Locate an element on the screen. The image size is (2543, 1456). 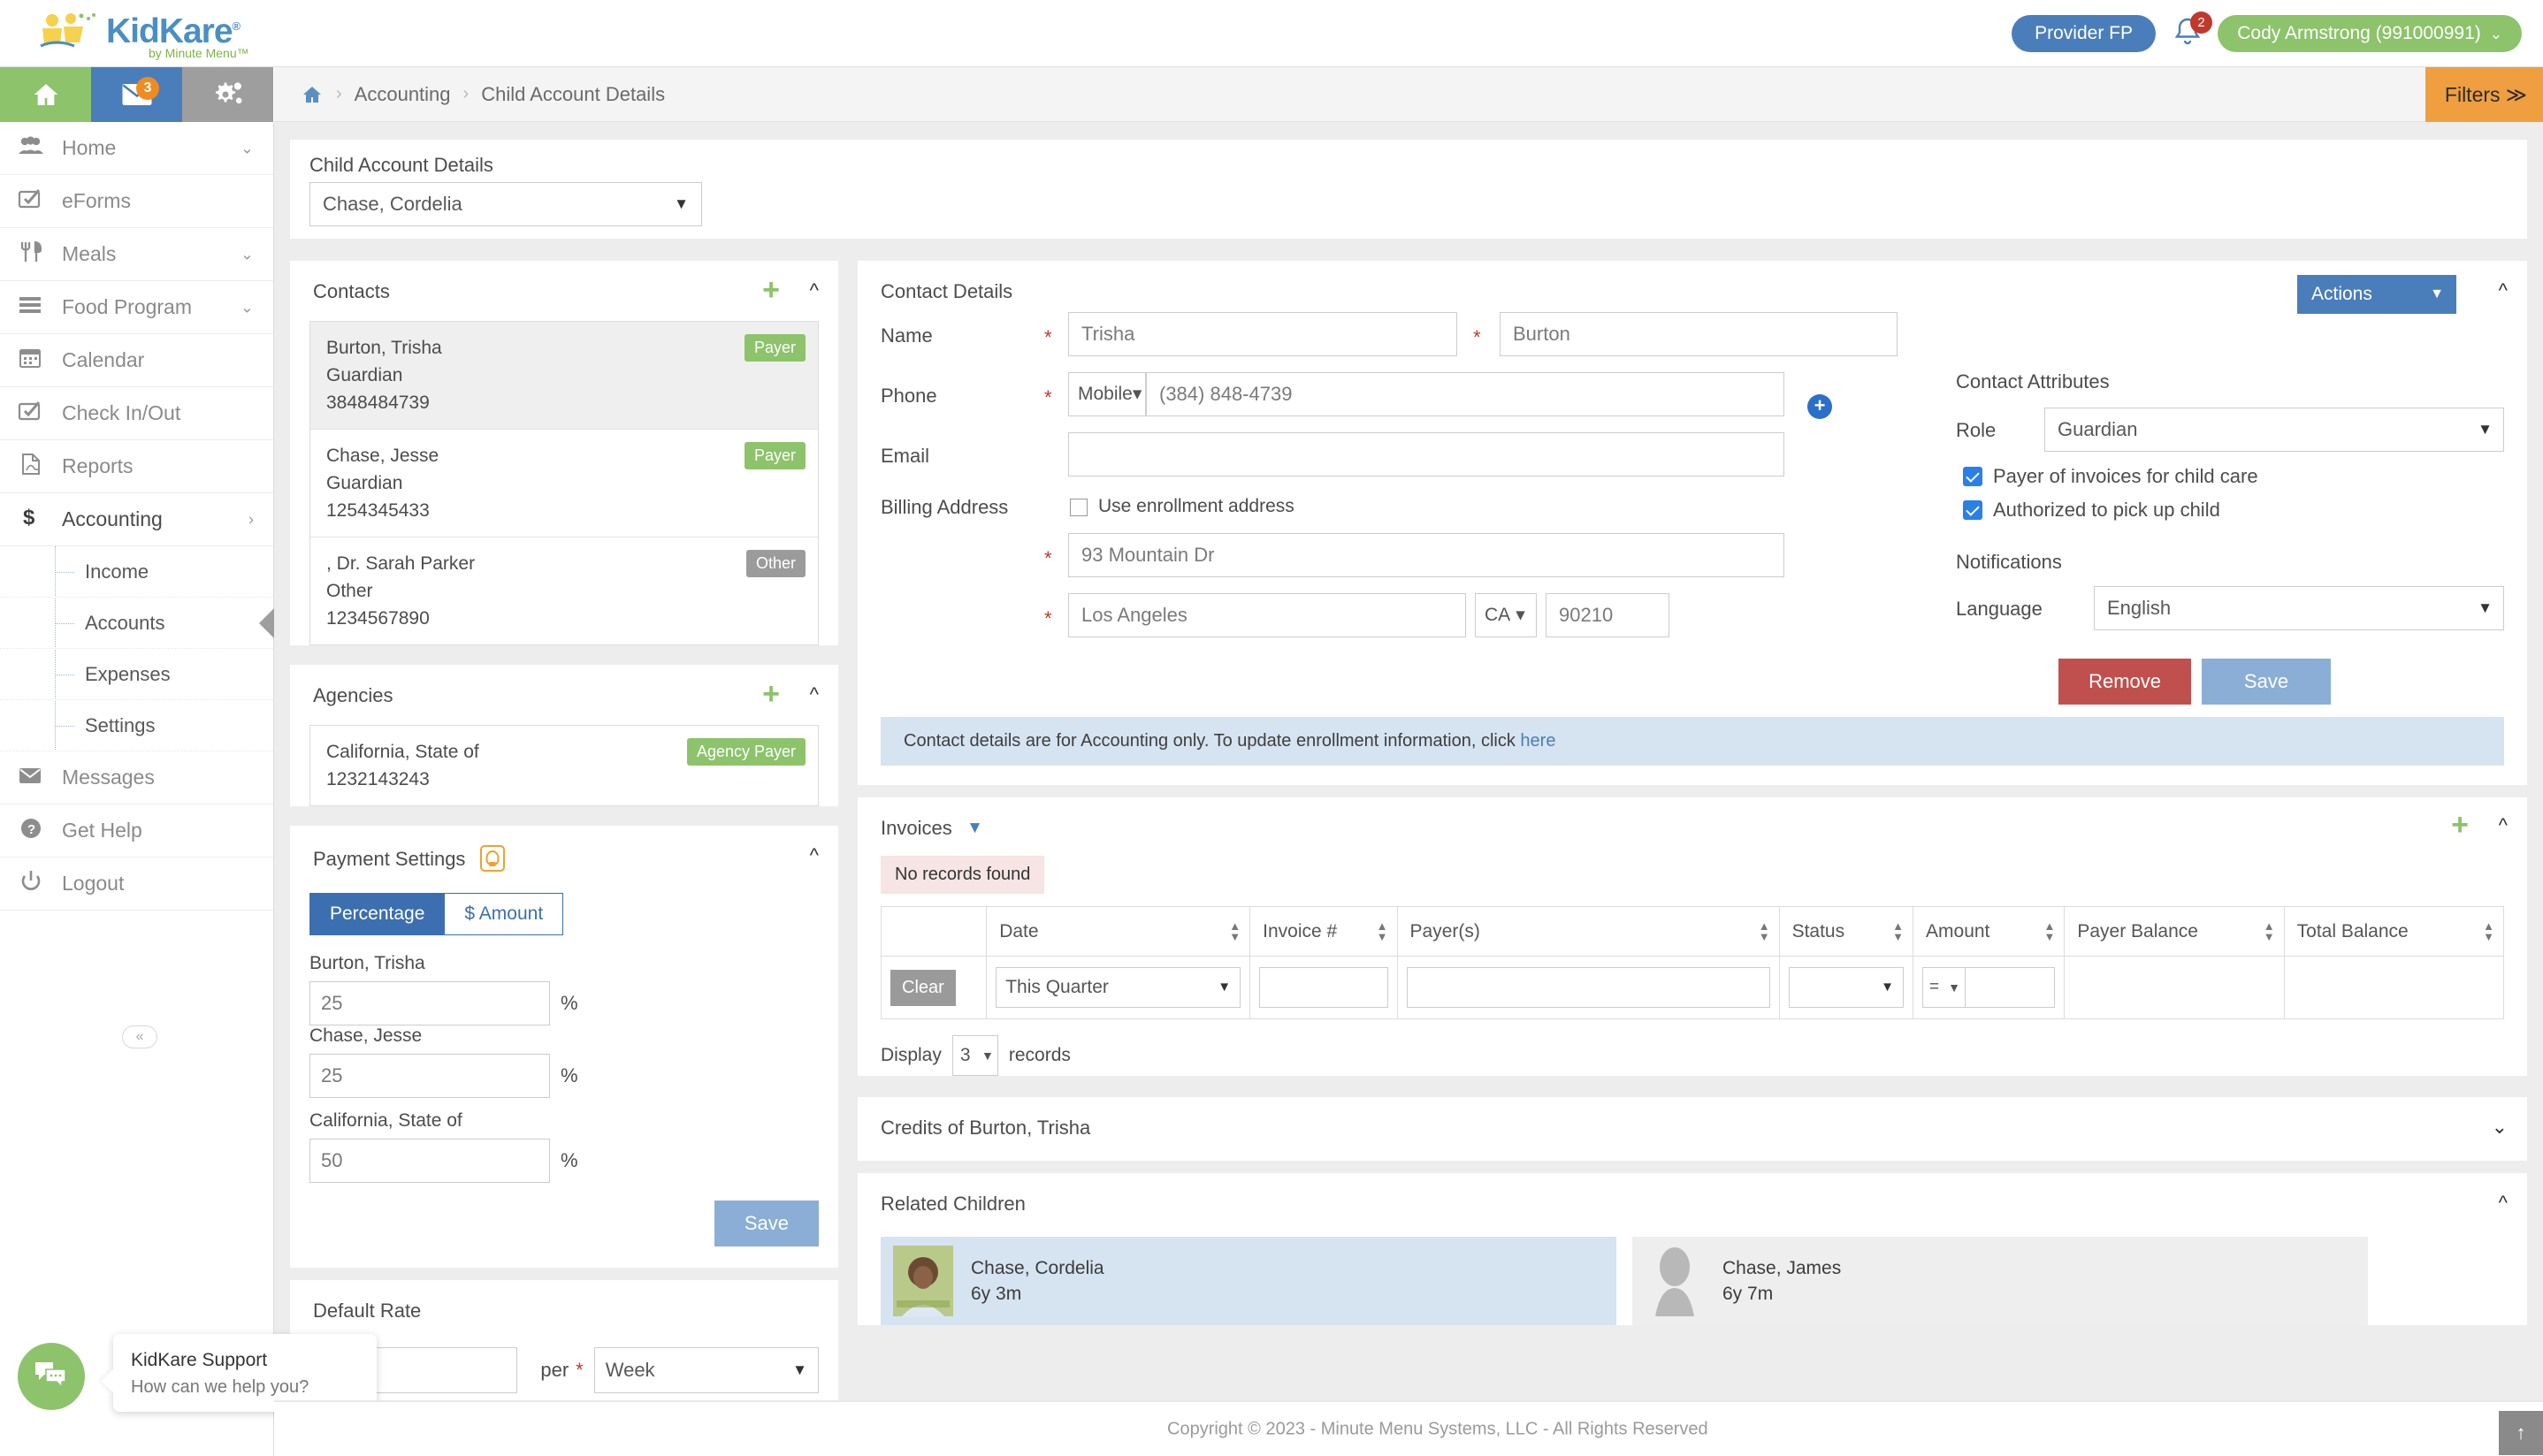
filters-button: Filters ≫ is located at coordinates (2484, 94).